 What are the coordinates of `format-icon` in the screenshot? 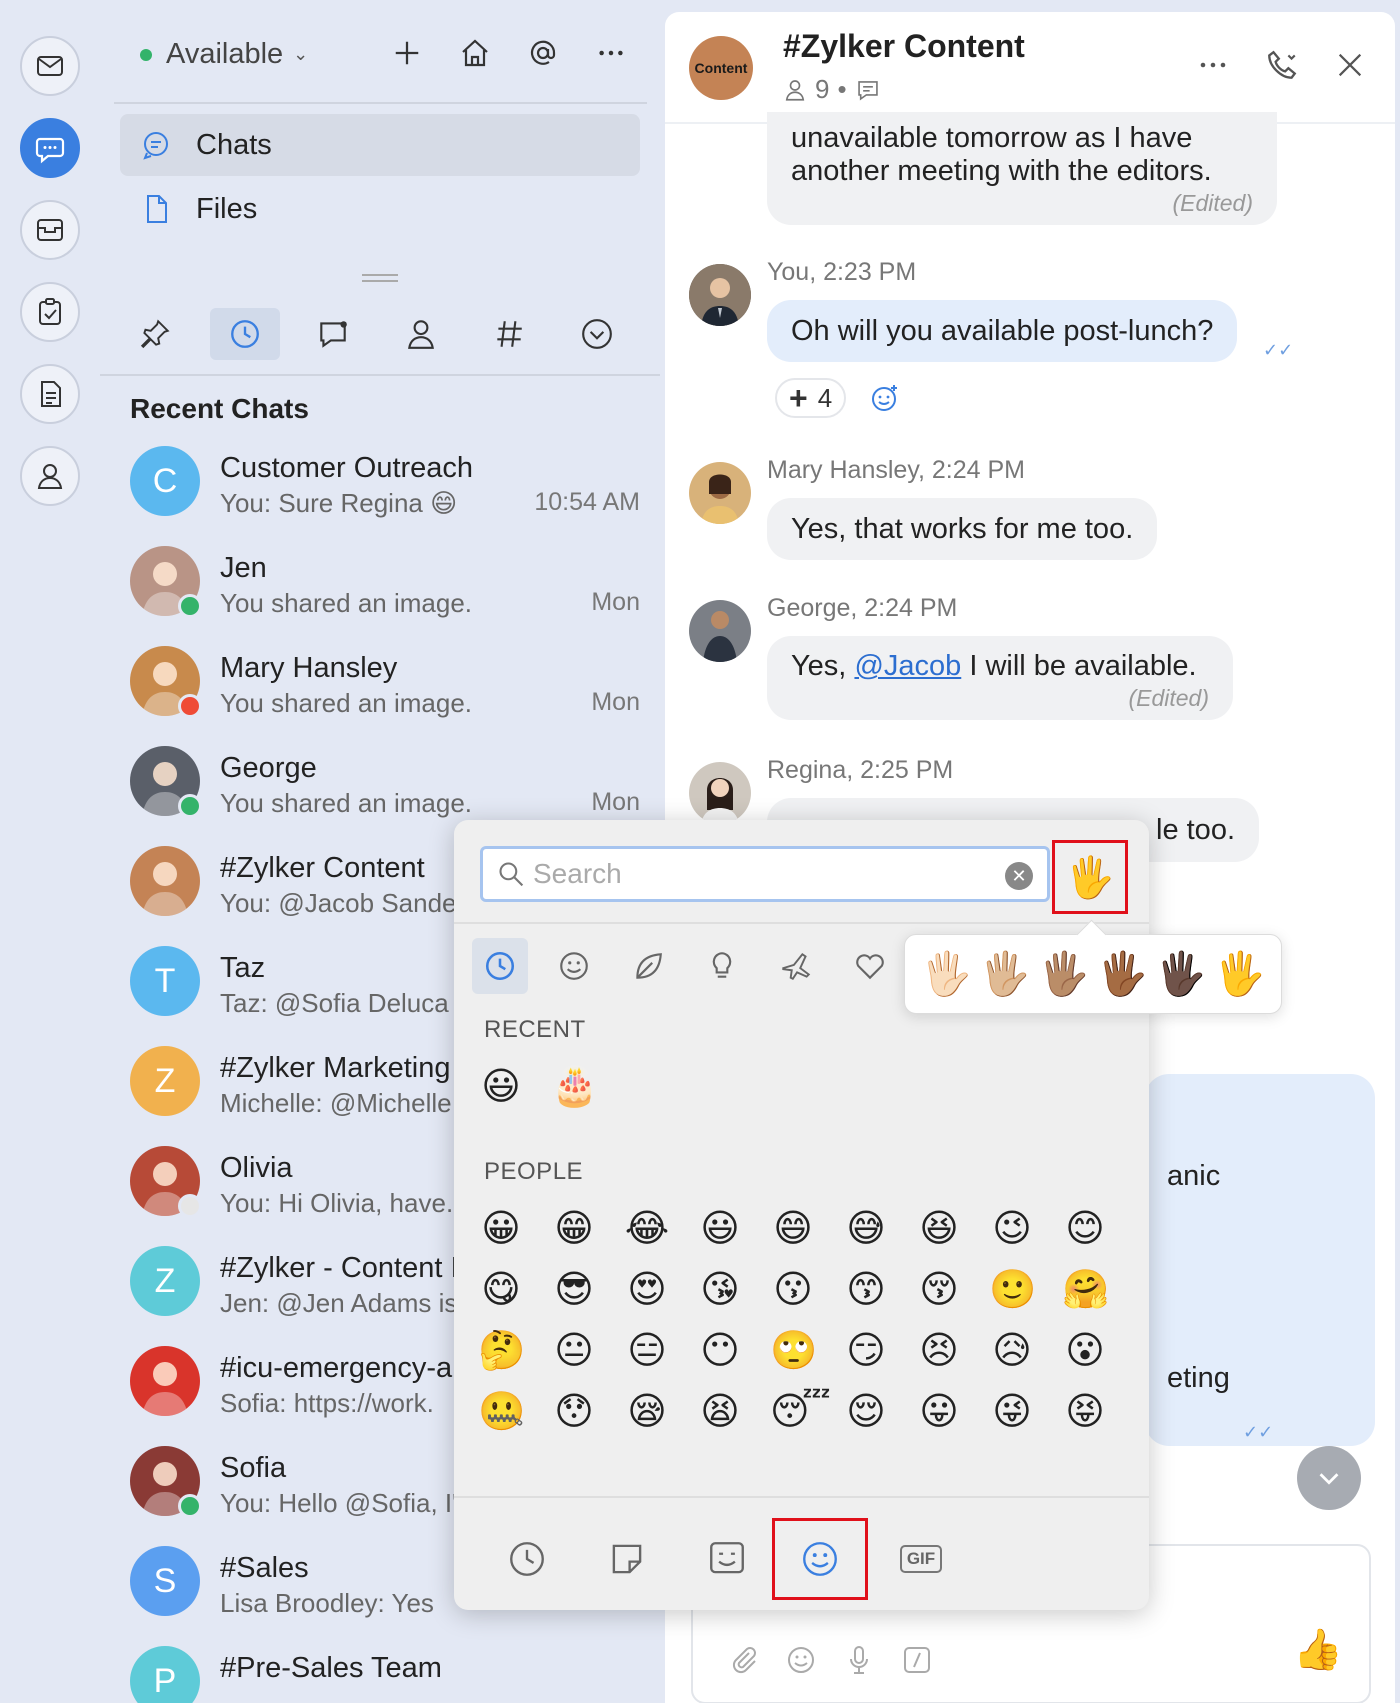 It's located at (917, 1660).